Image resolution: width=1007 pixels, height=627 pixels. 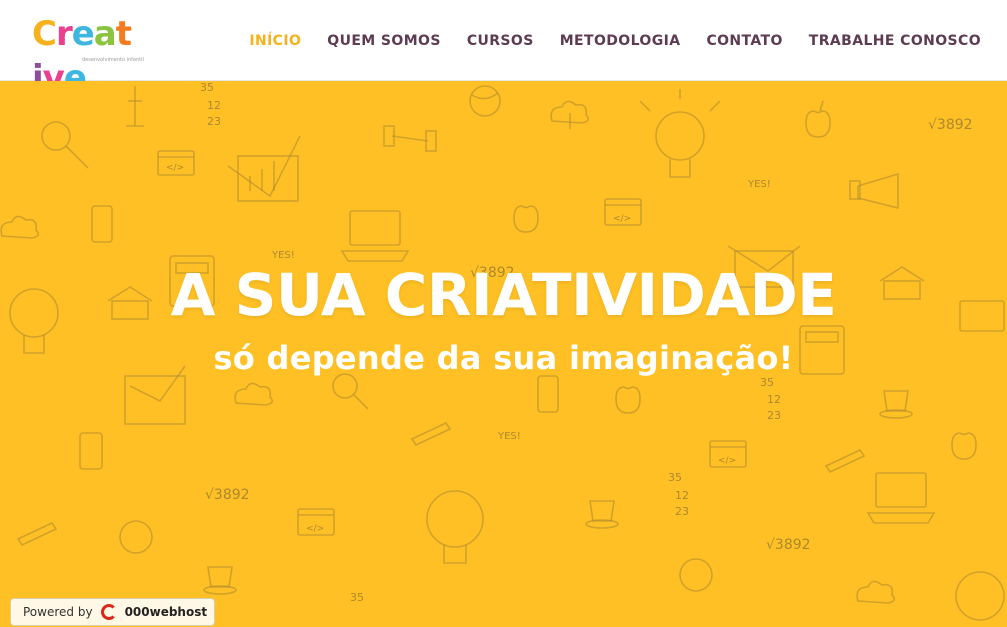 I want to click on num-12-b: 12, so click(x=774, y=399).